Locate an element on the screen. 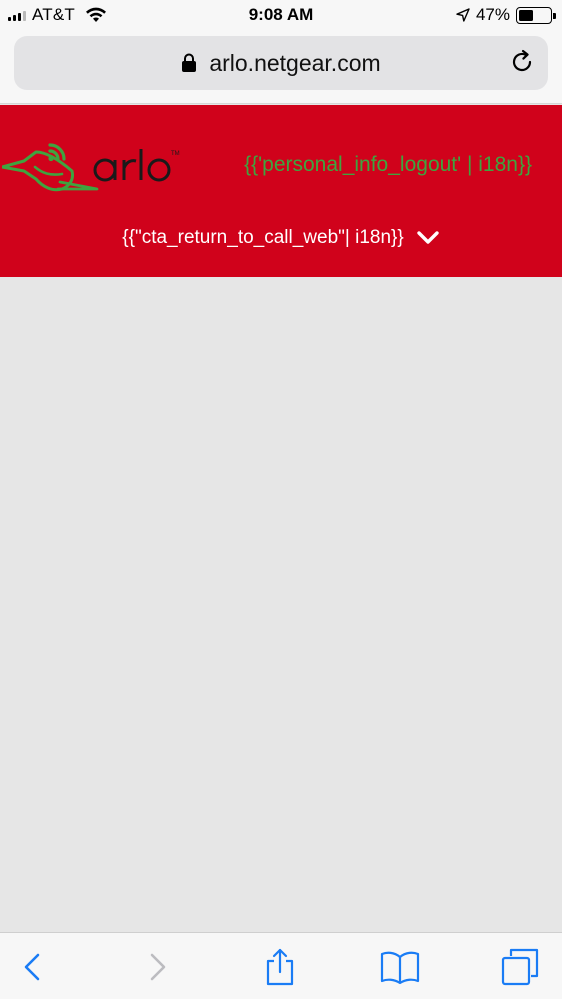  forward-icon is located at coordinates (158, 967).